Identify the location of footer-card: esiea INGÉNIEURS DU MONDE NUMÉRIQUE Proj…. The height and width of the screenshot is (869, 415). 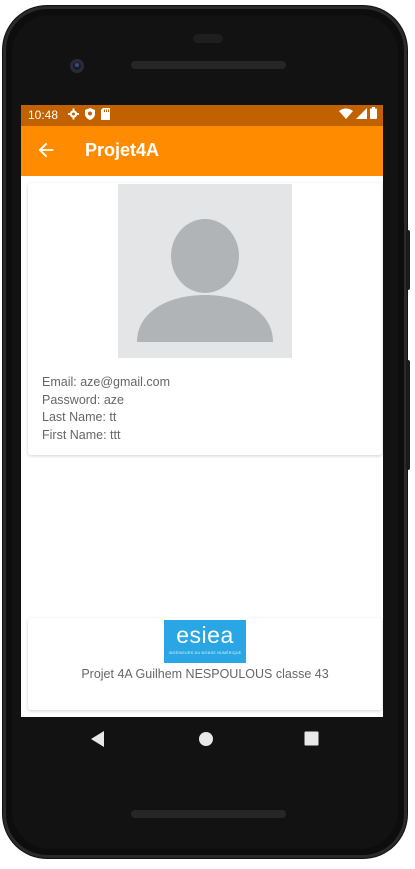
(205, 664).